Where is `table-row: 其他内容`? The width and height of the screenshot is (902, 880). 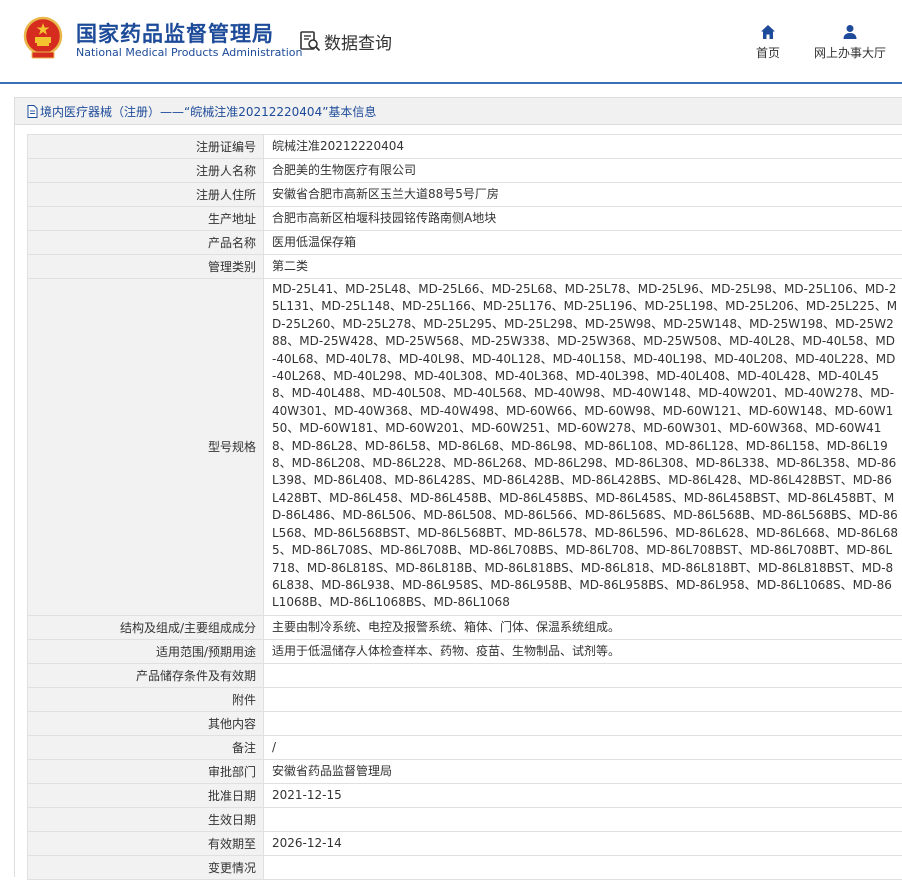 table-row: 其他内容 is located at coordinates (465, 723).